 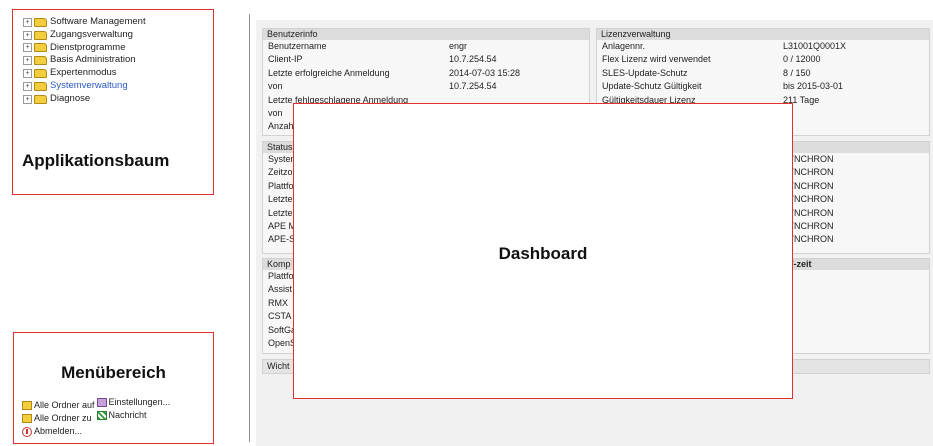 I want to click on tree-item-systemverwaltung: + Systemverwaltung, so click(x=84, y=86).